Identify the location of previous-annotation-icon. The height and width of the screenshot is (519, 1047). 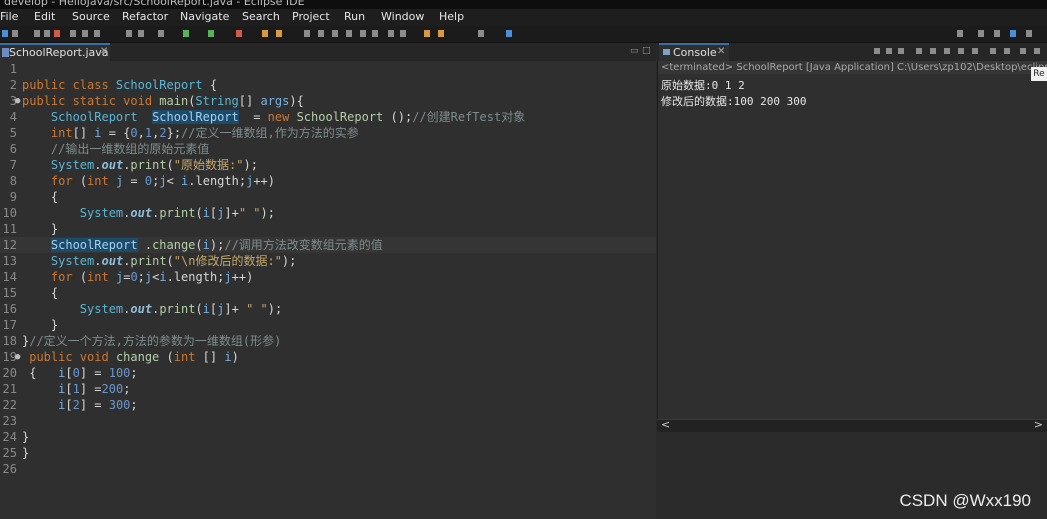
(403, 33).